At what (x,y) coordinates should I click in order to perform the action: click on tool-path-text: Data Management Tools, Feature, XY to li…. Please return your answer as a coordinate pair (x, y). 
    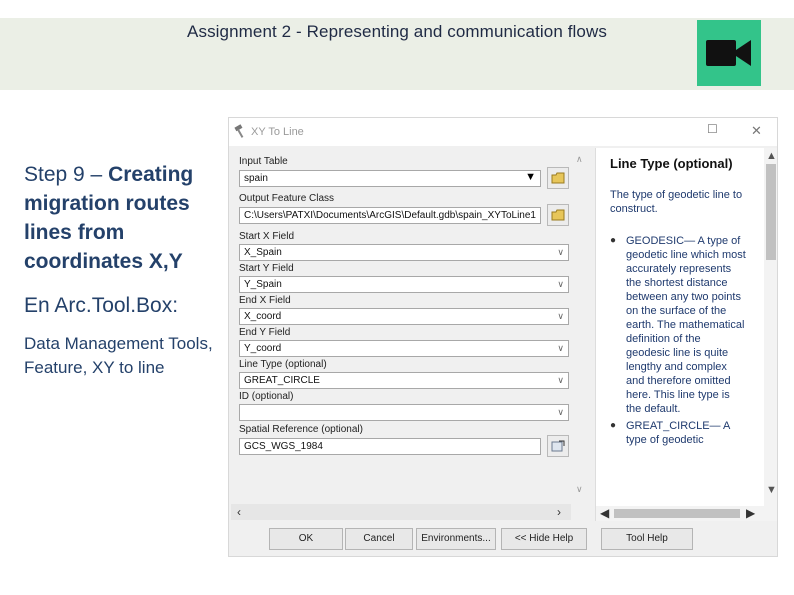
    Looking at the image, I should click on (118, 355).